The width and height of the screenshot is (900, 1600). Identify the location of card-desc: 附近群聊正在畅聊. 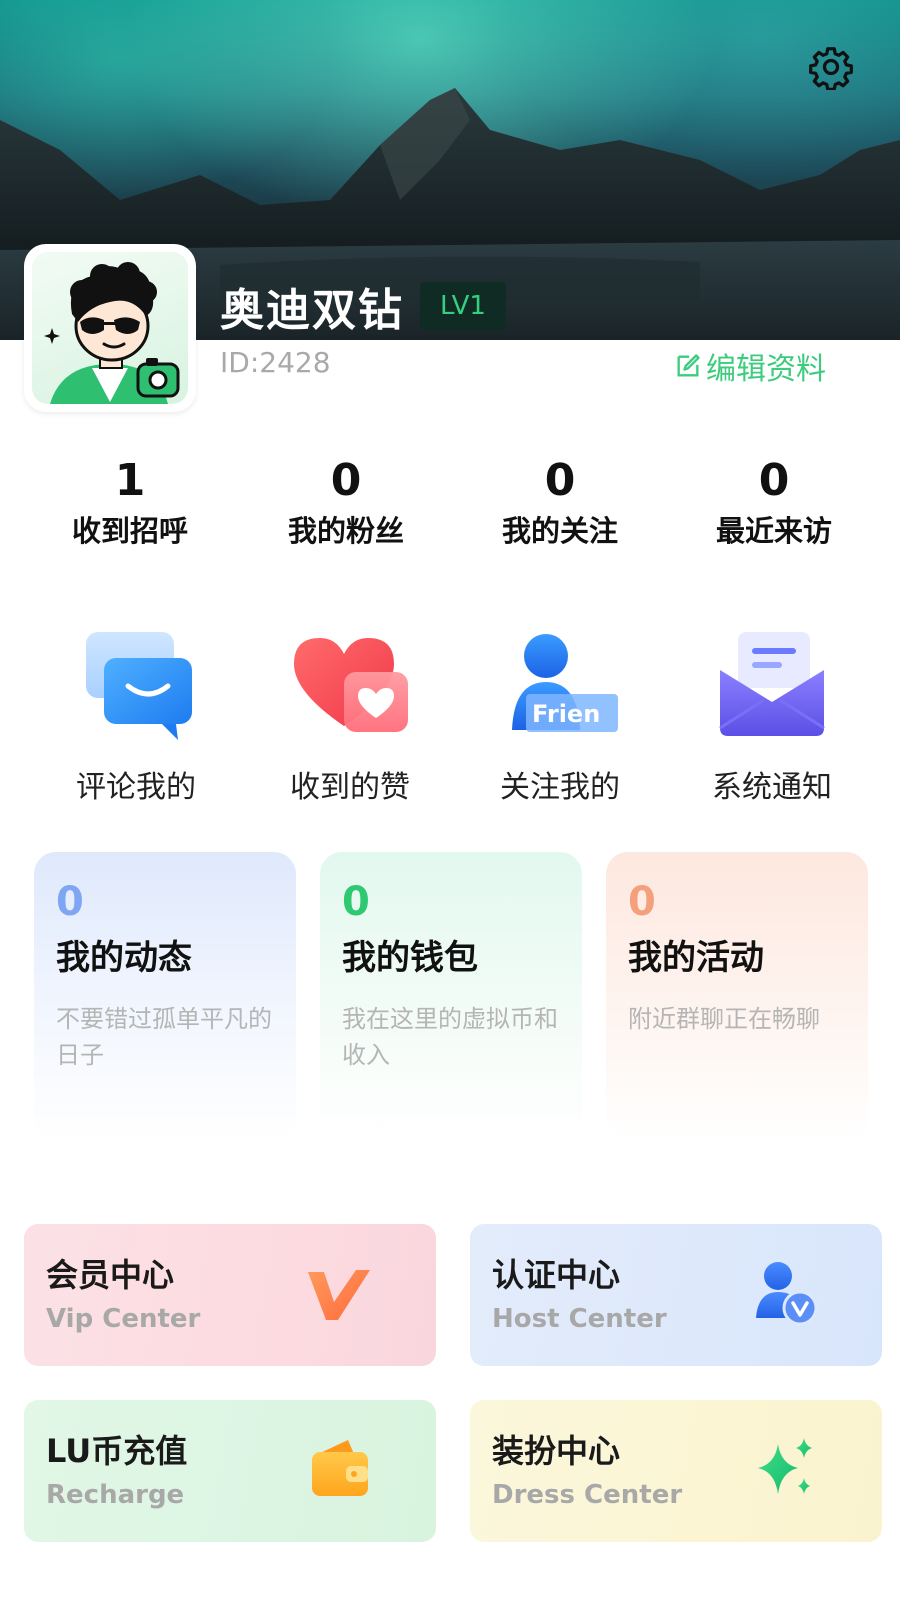
(724, 1019).